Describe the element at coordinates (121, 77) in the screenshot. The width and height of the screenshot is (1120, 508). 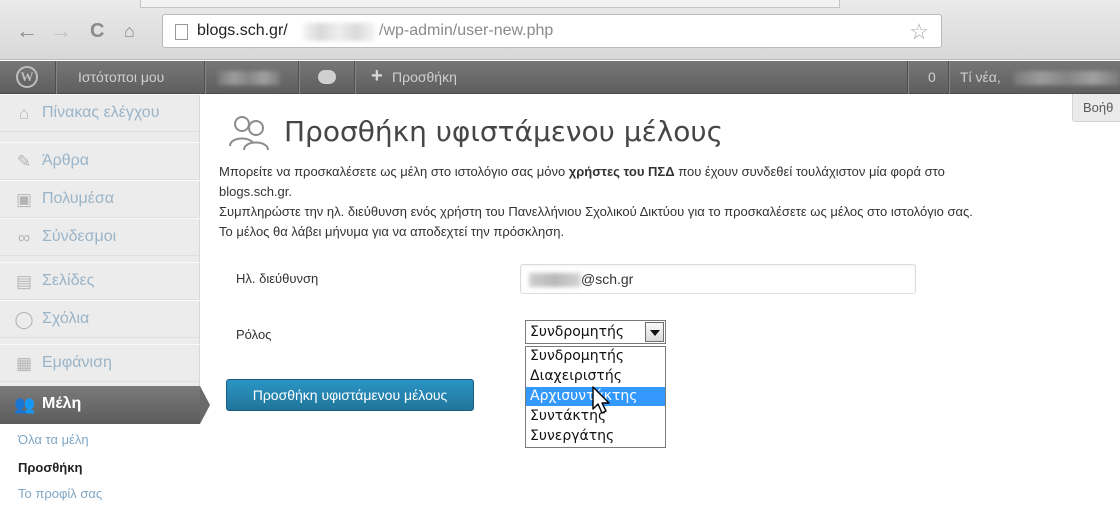
I see `my-sites-link: Ιστότοποι μου` at that location.